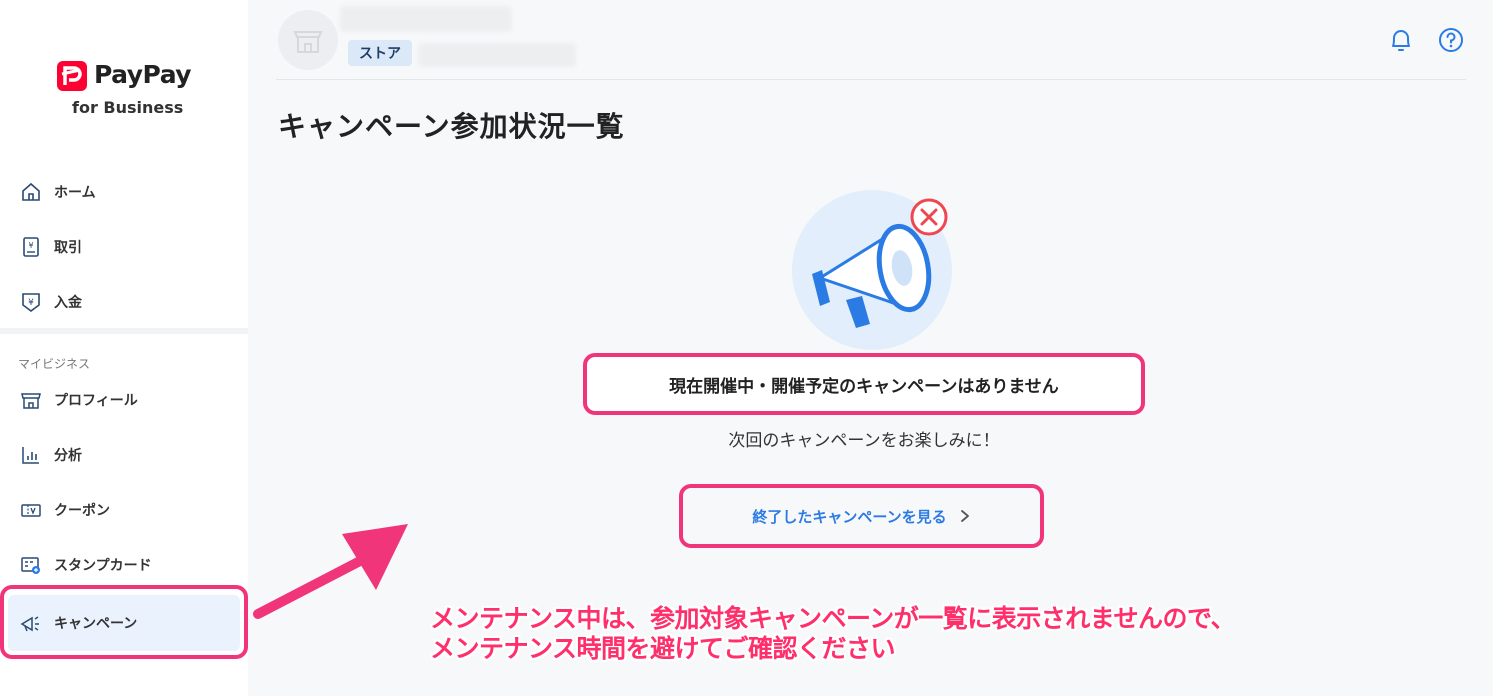 Image resolution: width=1493 pixels, height=696 pixels. I want to click on sidebar-item-stamp-card: スタンプカード, so click(124, 565).